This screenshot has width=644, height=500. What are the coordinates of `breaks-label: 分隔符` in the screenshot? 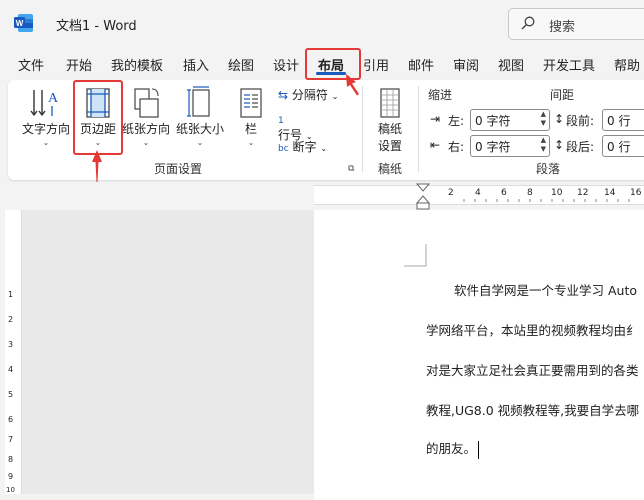 It's located at (309, 95).